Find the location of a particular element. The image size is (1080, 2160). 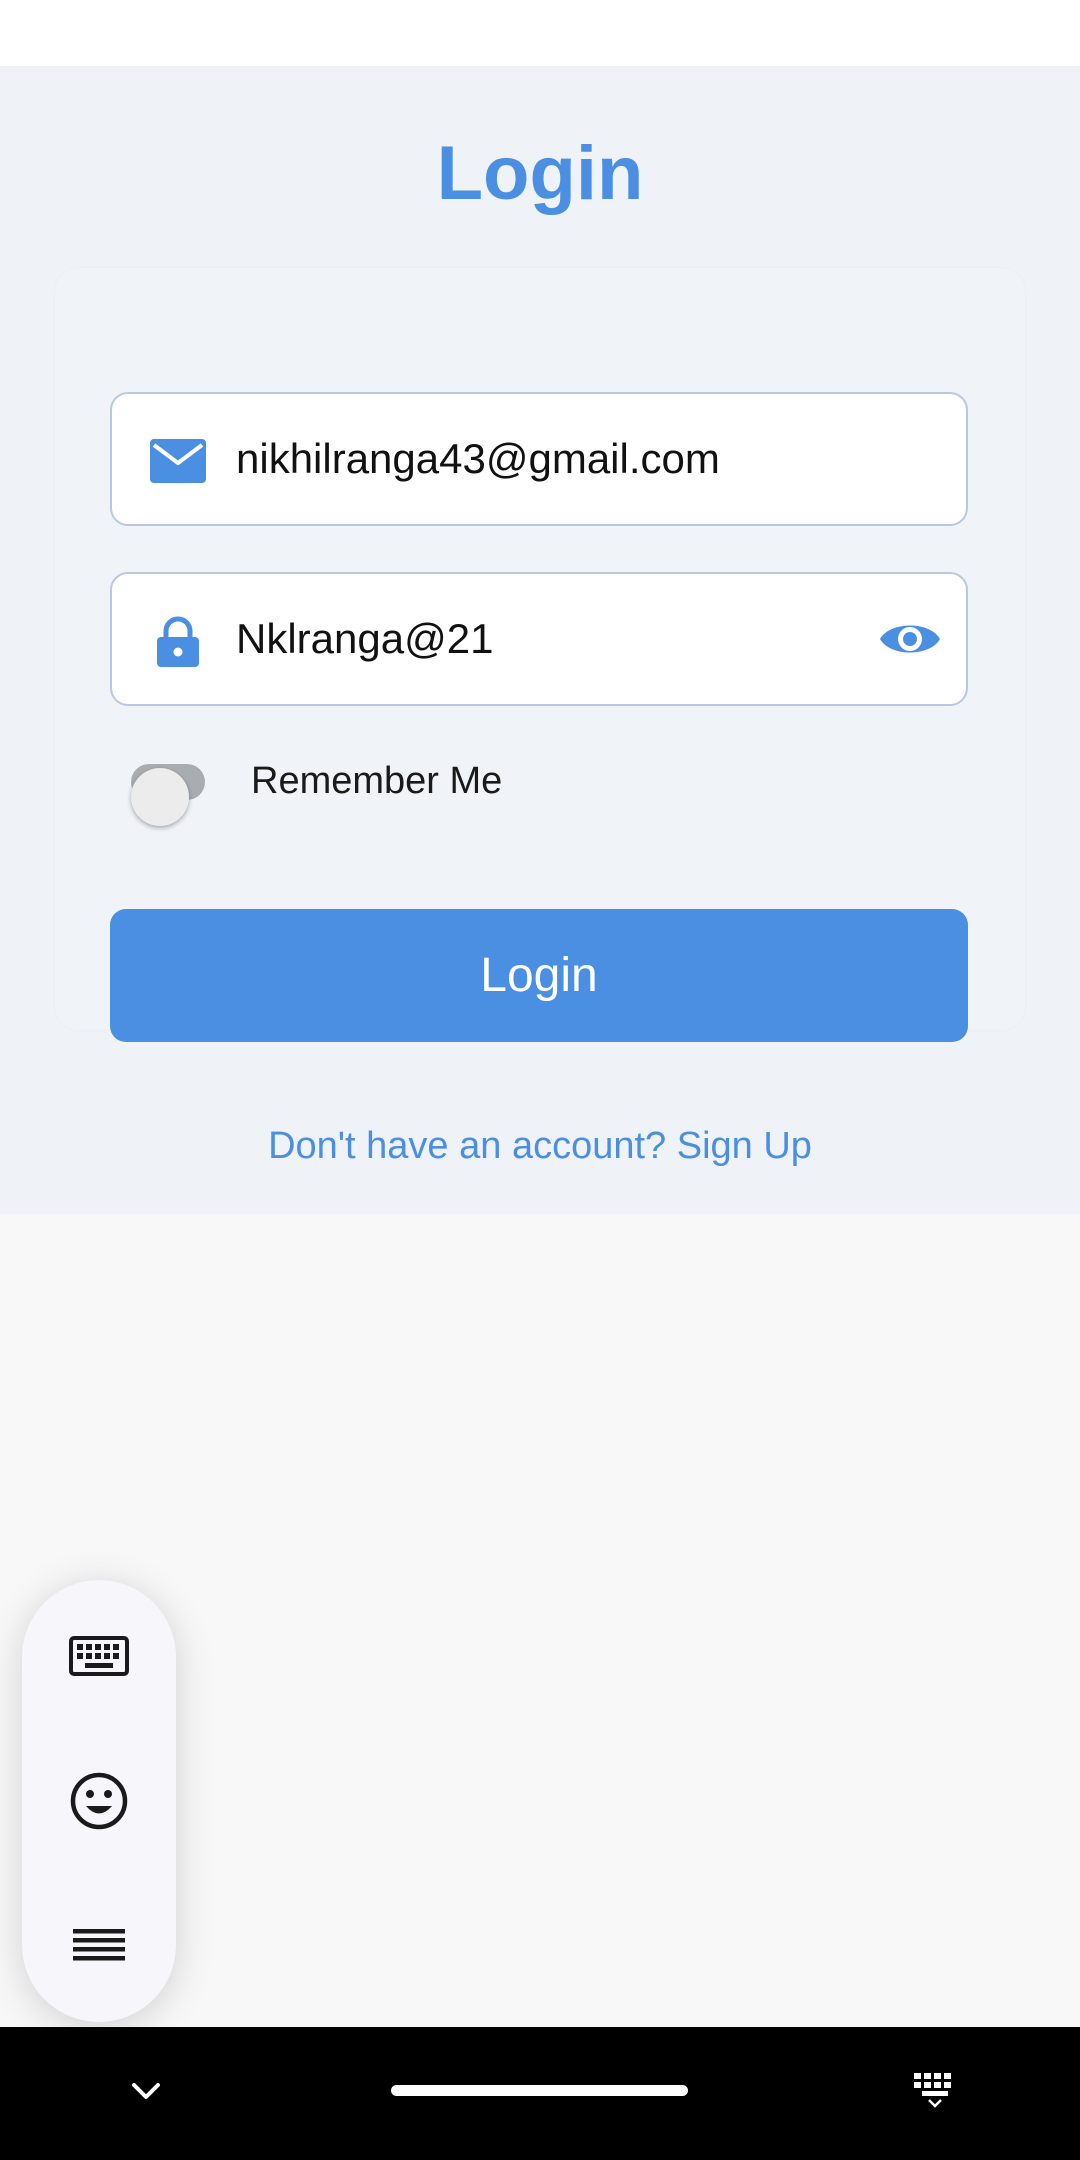

emoji-icon is located at coordinates (99, 1801).